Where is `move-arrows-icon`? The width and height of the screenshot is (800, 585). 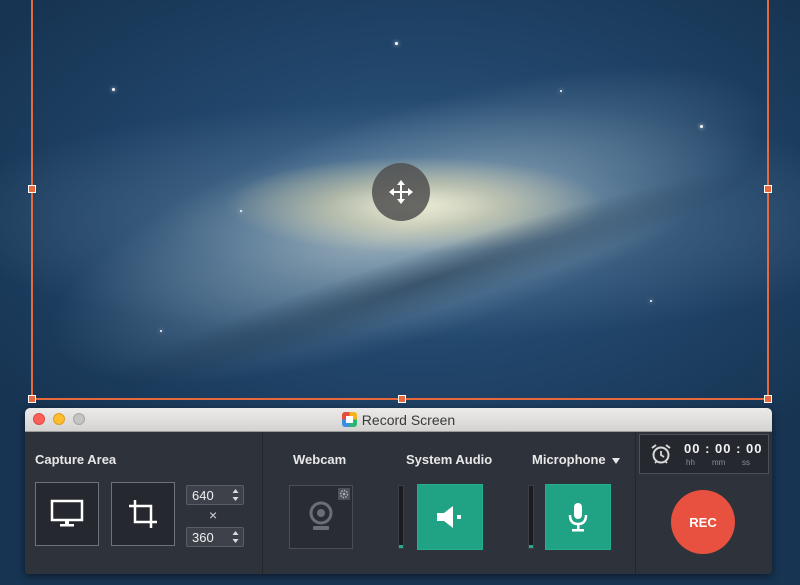
move-arrows-icon is located at coordinates (401, 192).